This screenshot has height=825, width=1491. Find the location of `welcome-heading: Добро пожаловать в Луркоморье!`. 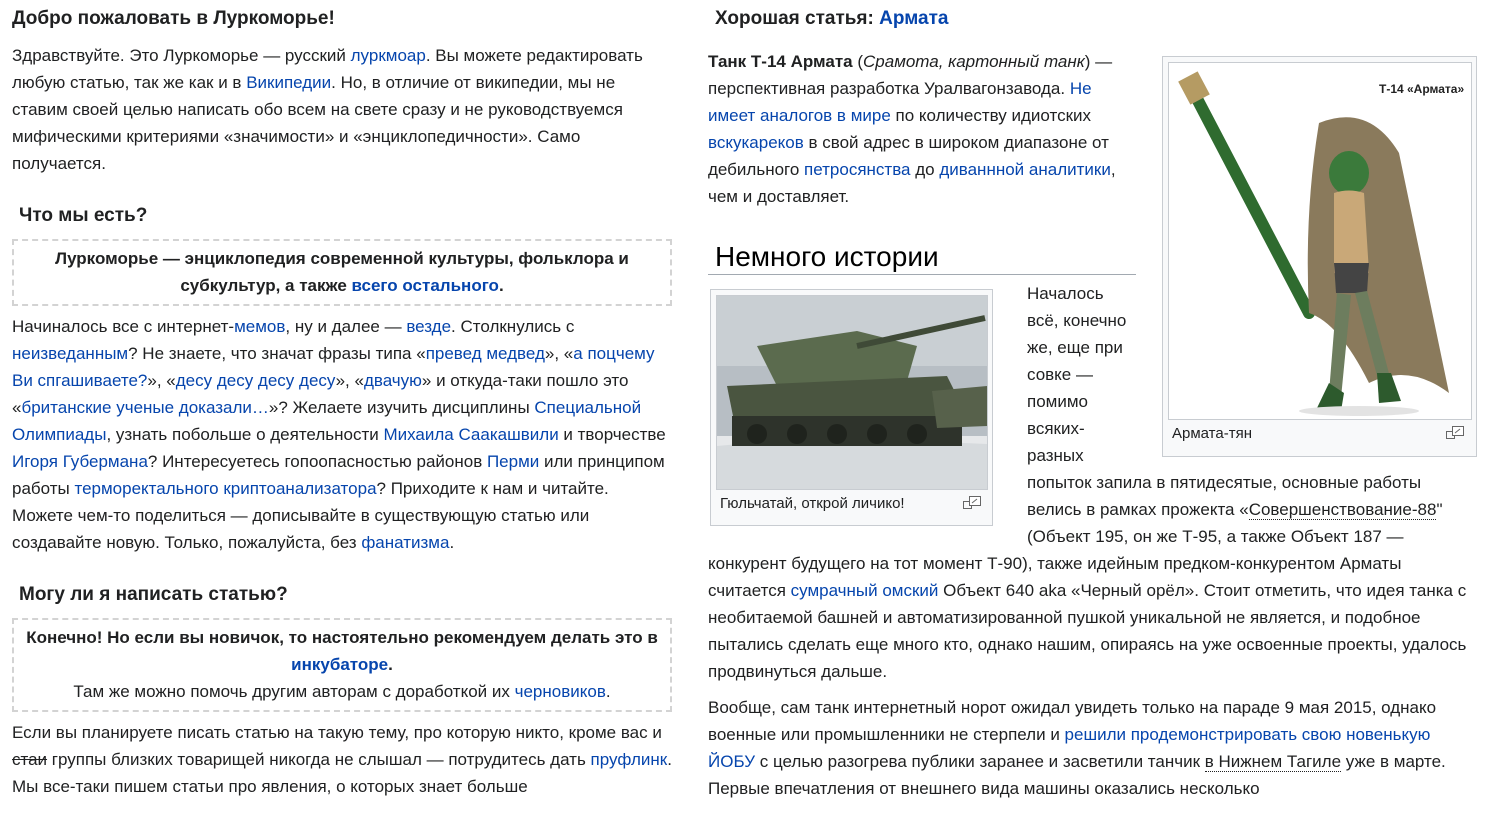

welcome-heading: Добро пожаловать в Луркоморье! is located at coordinates (173, 18).